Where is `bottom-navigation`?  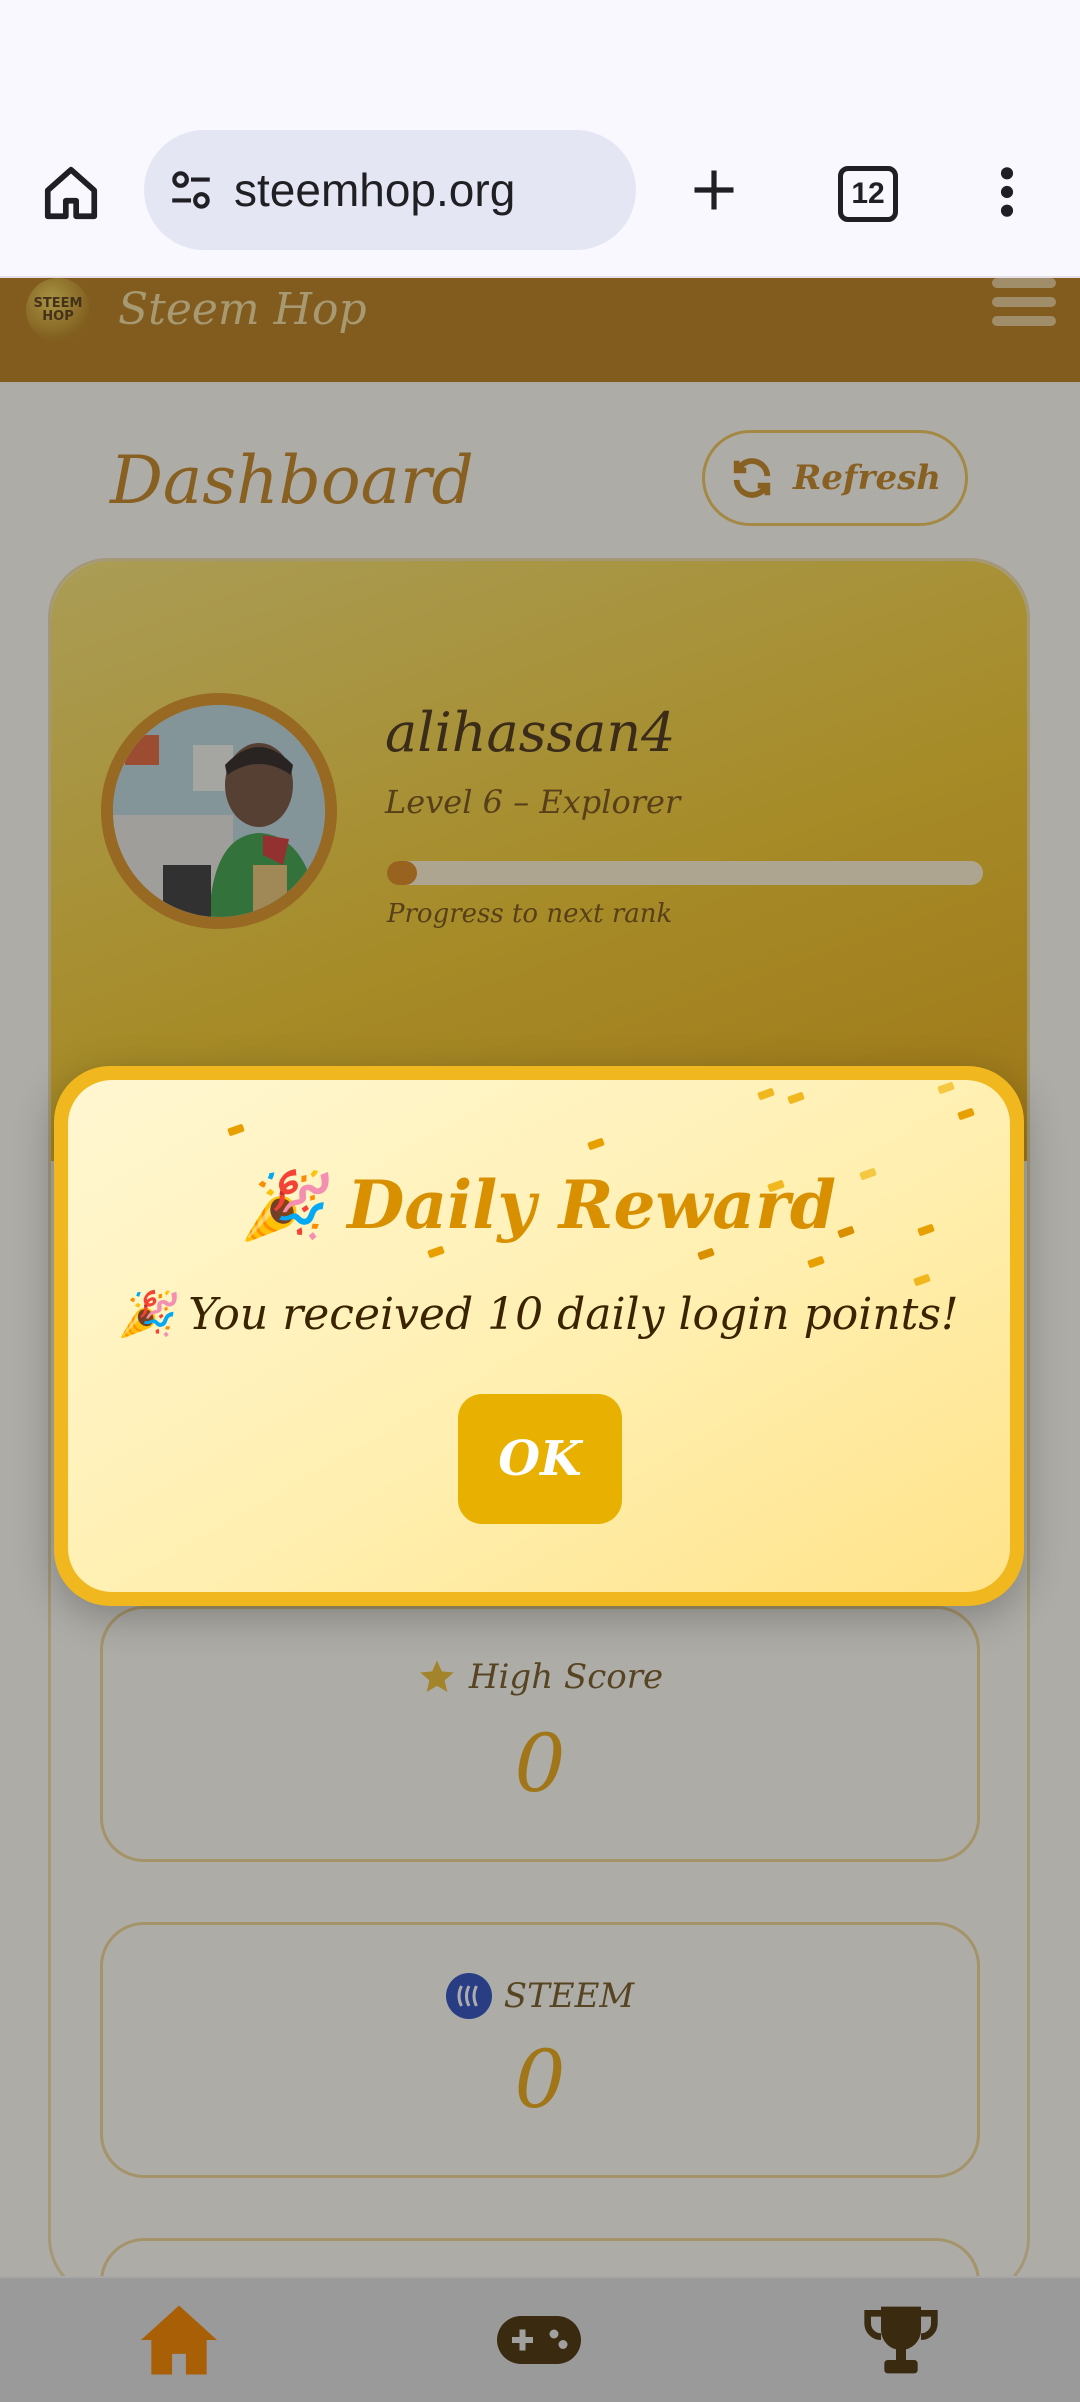 bottom-navigation is located at coordinates (540, 2339).